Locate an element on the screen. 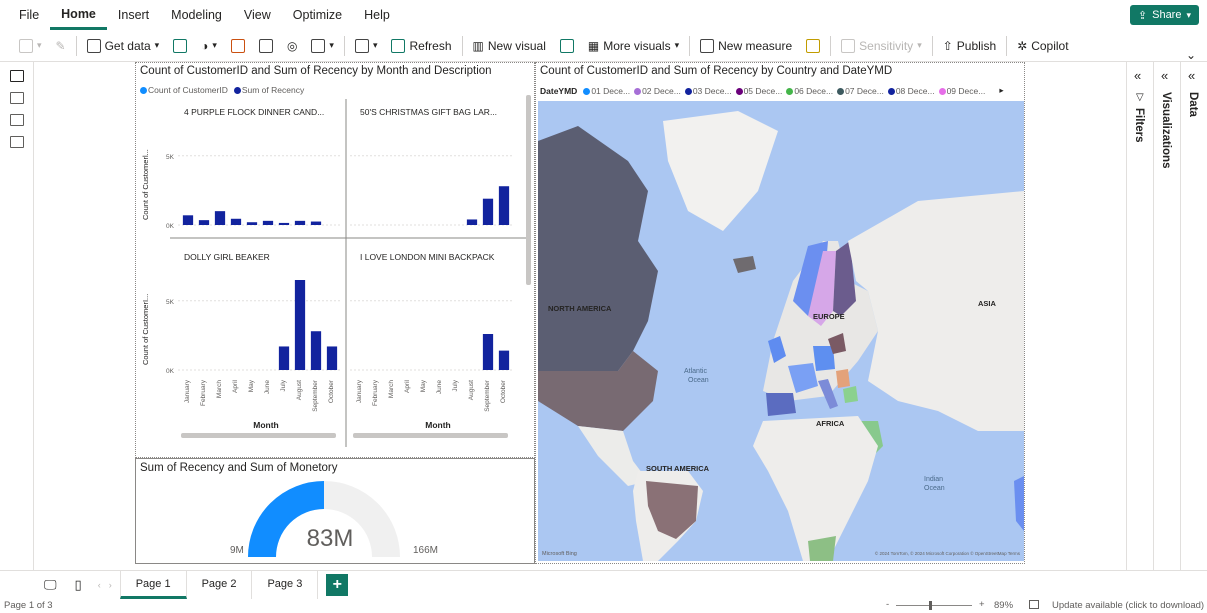  paste-button: ▾ is located at coordinates (30, 46).